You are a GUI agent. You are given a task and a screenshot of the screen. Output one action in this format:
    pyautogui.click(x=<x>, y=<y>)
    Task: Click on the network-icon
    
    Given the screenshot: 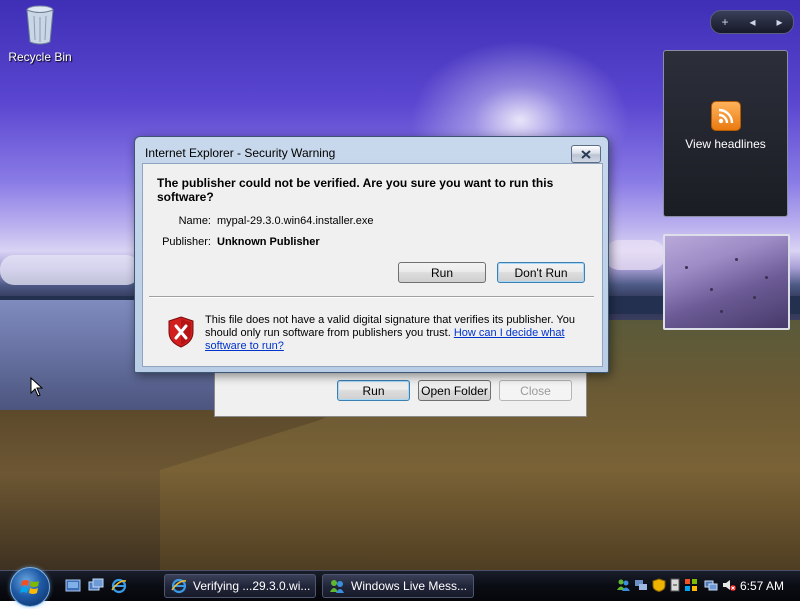 What is the action you would take?
    pyautogui.click(x=711, y=585)
    